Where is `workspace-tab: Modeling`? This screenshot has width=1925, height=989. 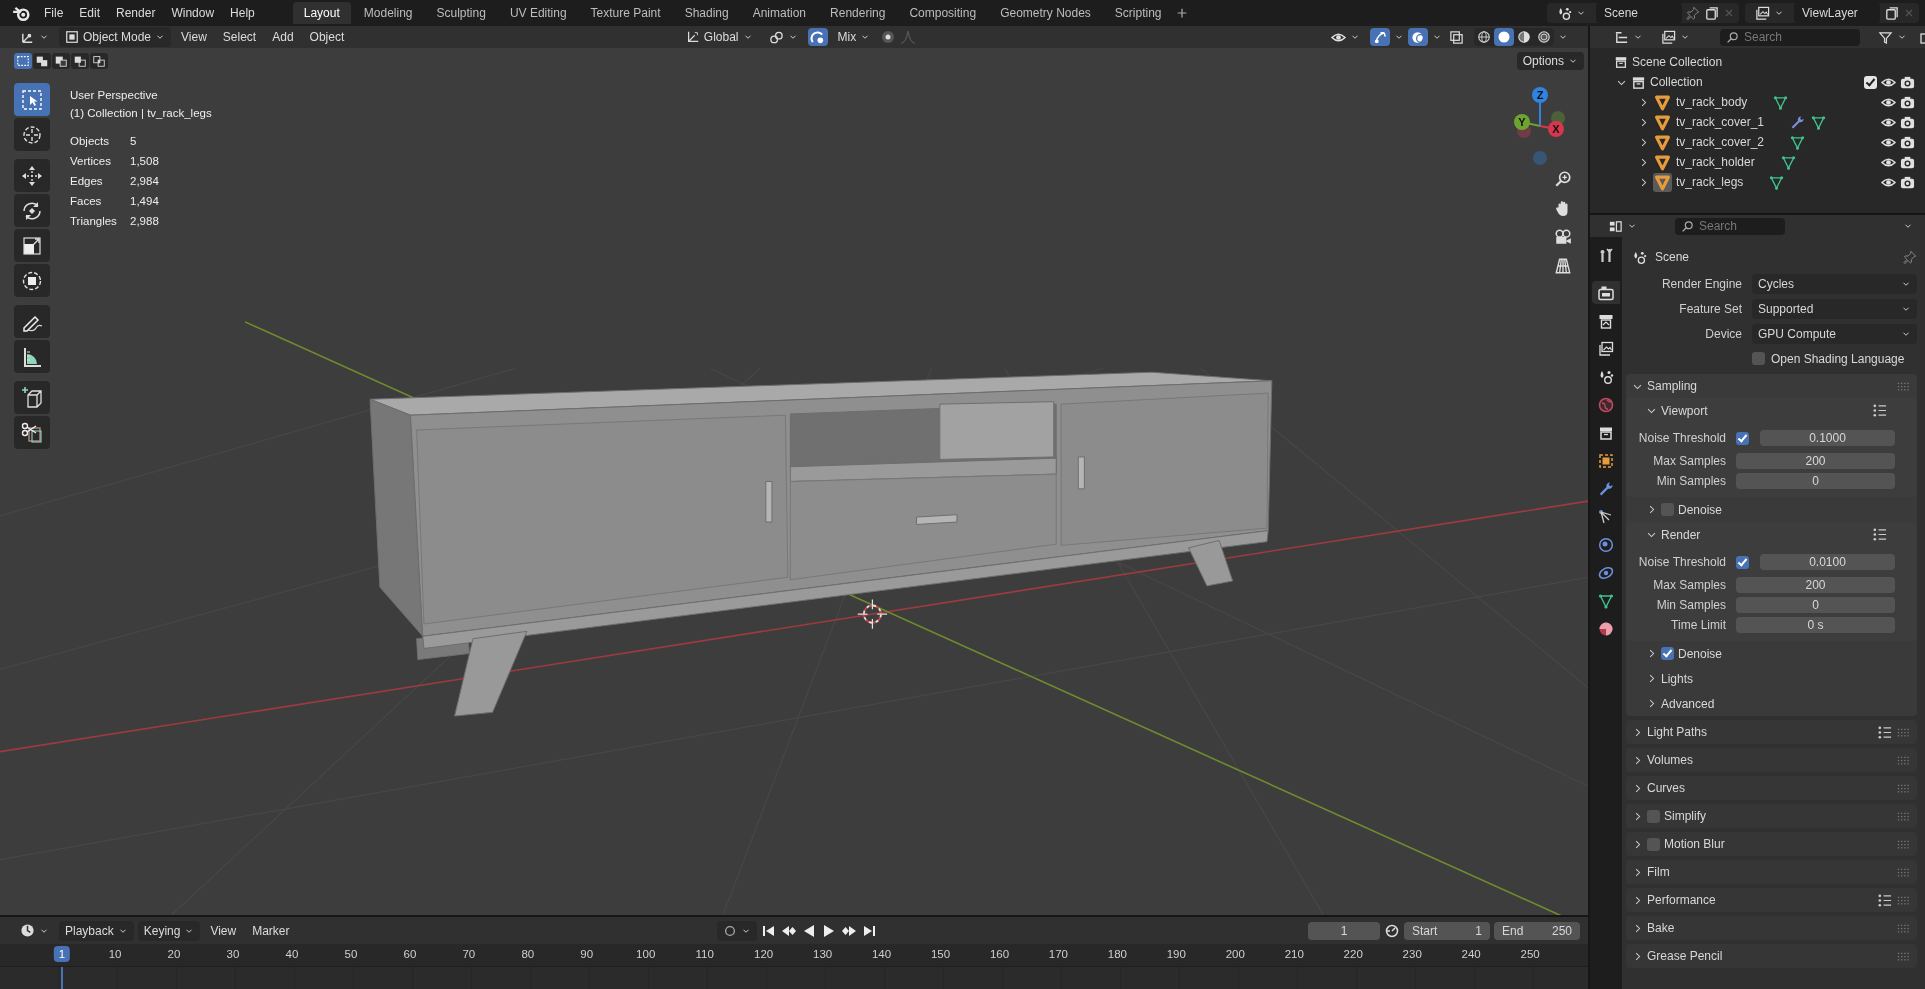 workspace-tab: Modeling is located at coordinates (388, 13).